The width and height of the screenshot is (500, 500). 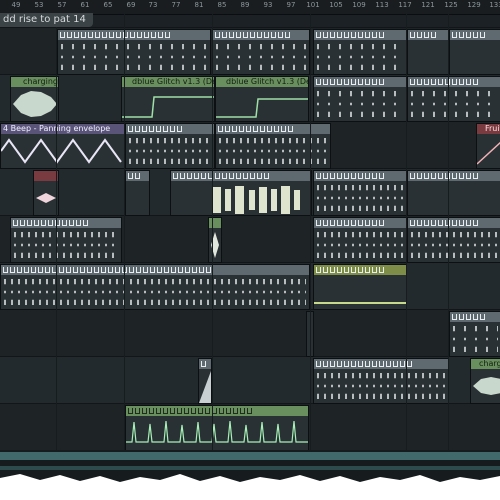 What do you see at coordinates (62, 5) in the screenshot?
I see `bar-number: 57` at bounding box center [62, 5].